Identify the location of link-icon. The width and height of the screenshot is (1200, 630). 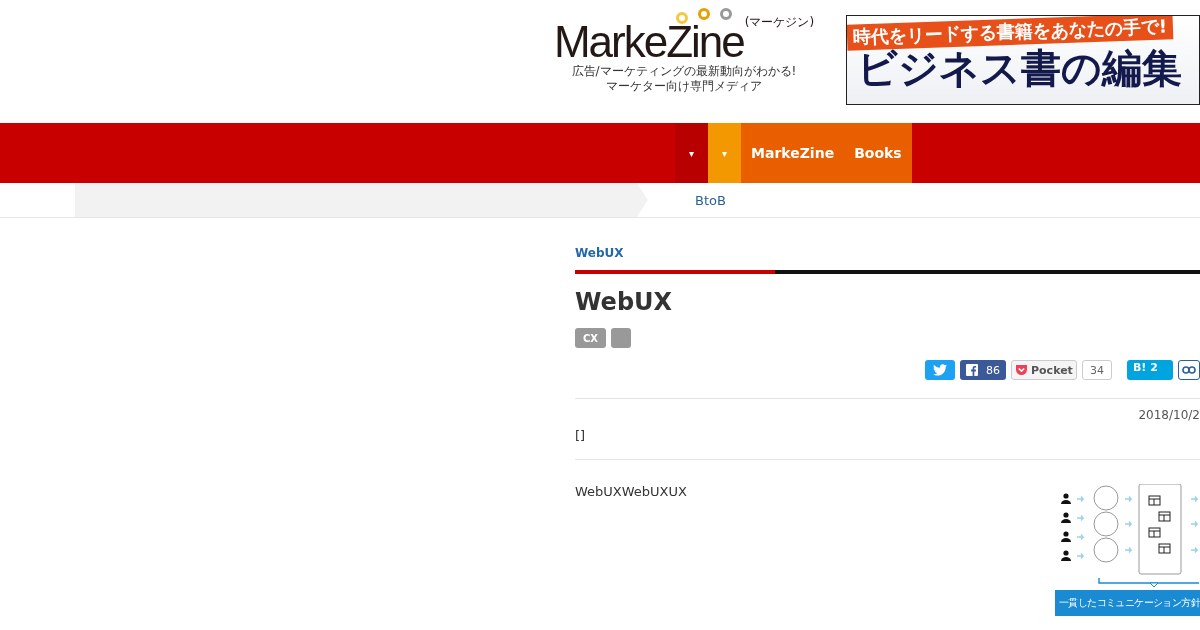
(1188, 370).